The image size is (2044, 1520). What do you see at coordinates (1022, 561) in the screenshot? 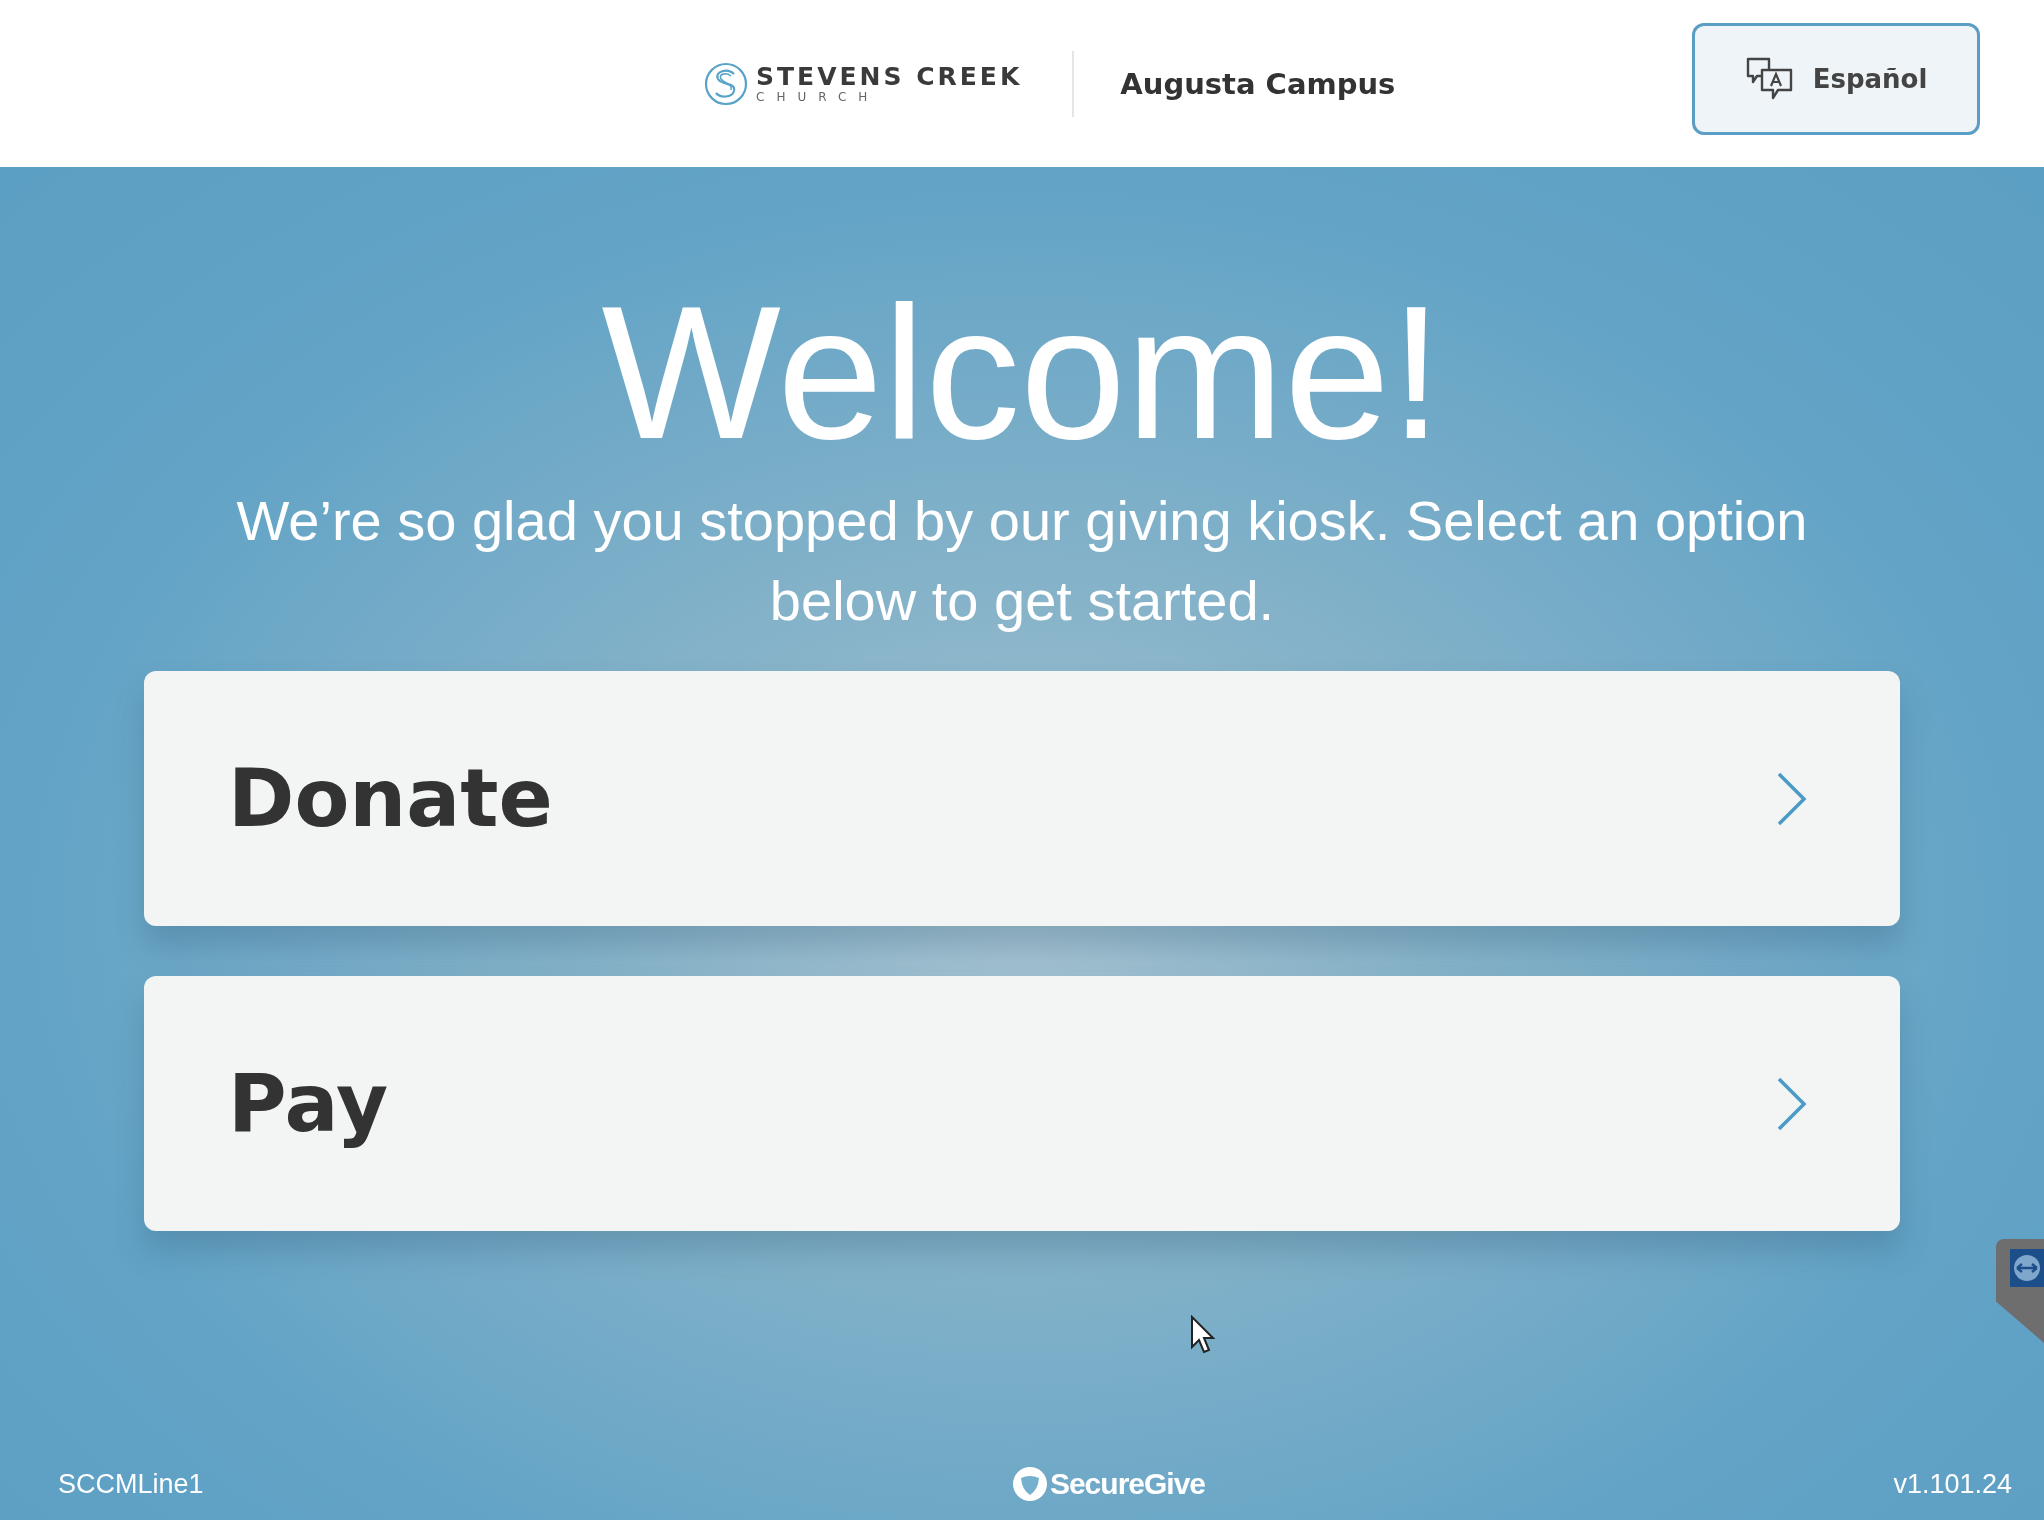
I see `welcome-message: We’re so glad you stopped by our giving kiosk. Select an option below to get started.` at bounding box center [1022, 561].